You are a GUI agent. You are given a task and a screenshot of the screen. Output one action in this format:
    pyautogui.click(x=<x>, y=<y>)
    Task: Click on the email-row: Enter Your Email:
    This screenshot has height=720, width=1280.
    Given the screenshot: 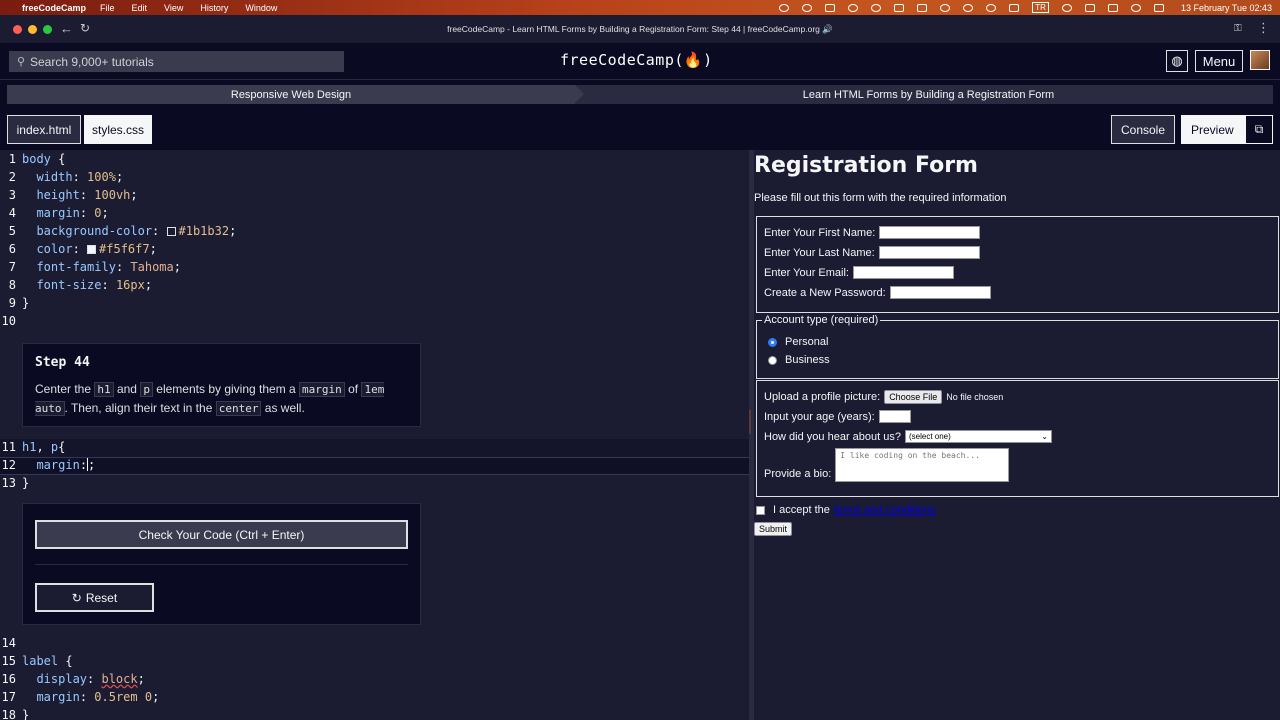 What is the action you would take?
    pyautogui.click(x=859, y=272)
    